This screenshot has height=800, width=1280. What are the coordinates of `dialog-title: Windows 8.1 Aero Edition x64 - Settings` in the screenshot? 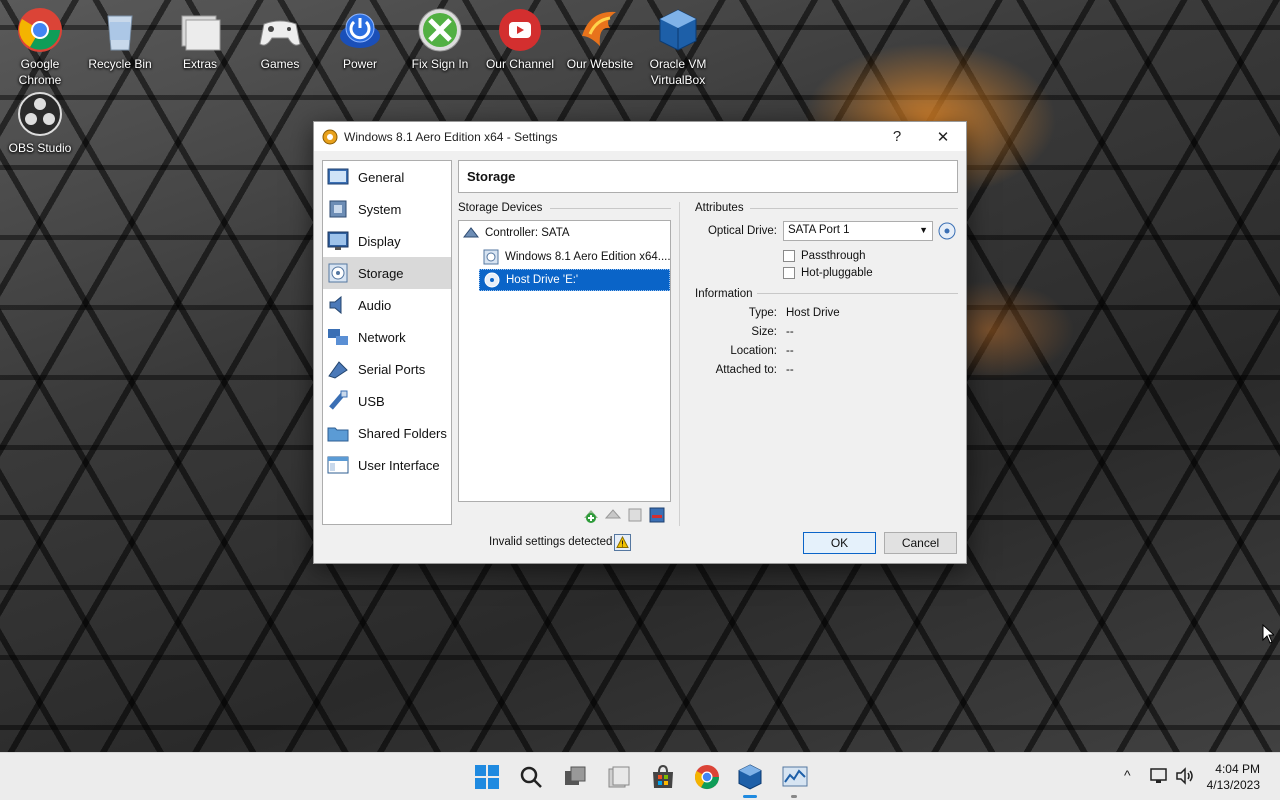 It's located at (451, 136).